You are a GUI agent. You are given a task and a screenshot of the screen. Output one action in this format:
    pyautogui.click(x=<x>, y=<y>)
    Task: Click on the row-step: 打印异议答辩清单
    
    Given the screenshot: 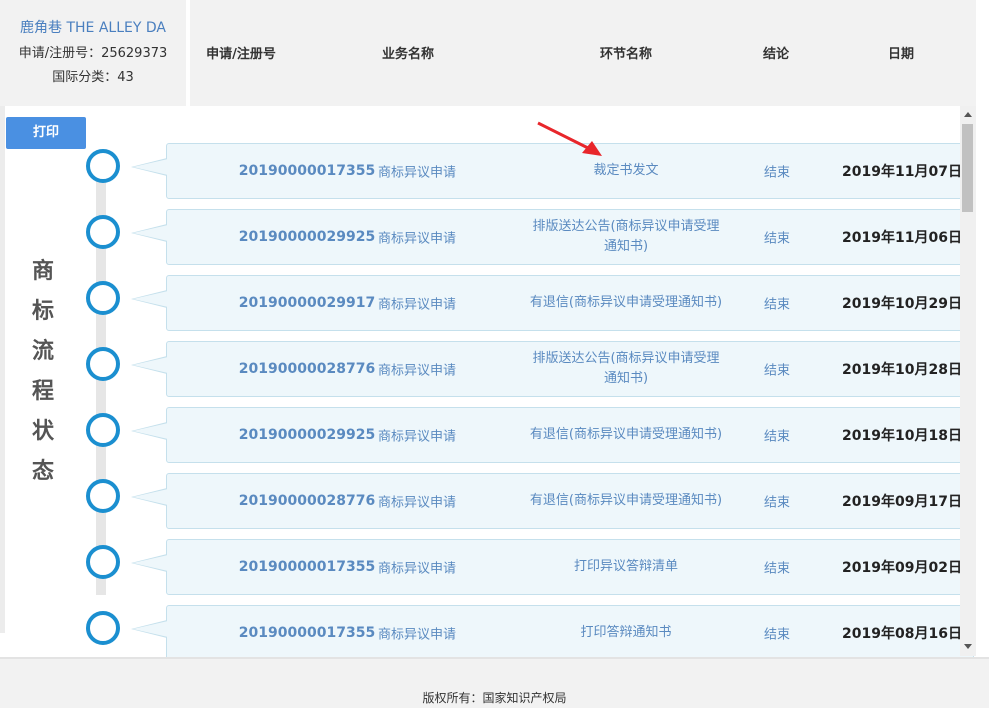 What is the action you would take?
    pyautogui.click(x=626, y=567)
    